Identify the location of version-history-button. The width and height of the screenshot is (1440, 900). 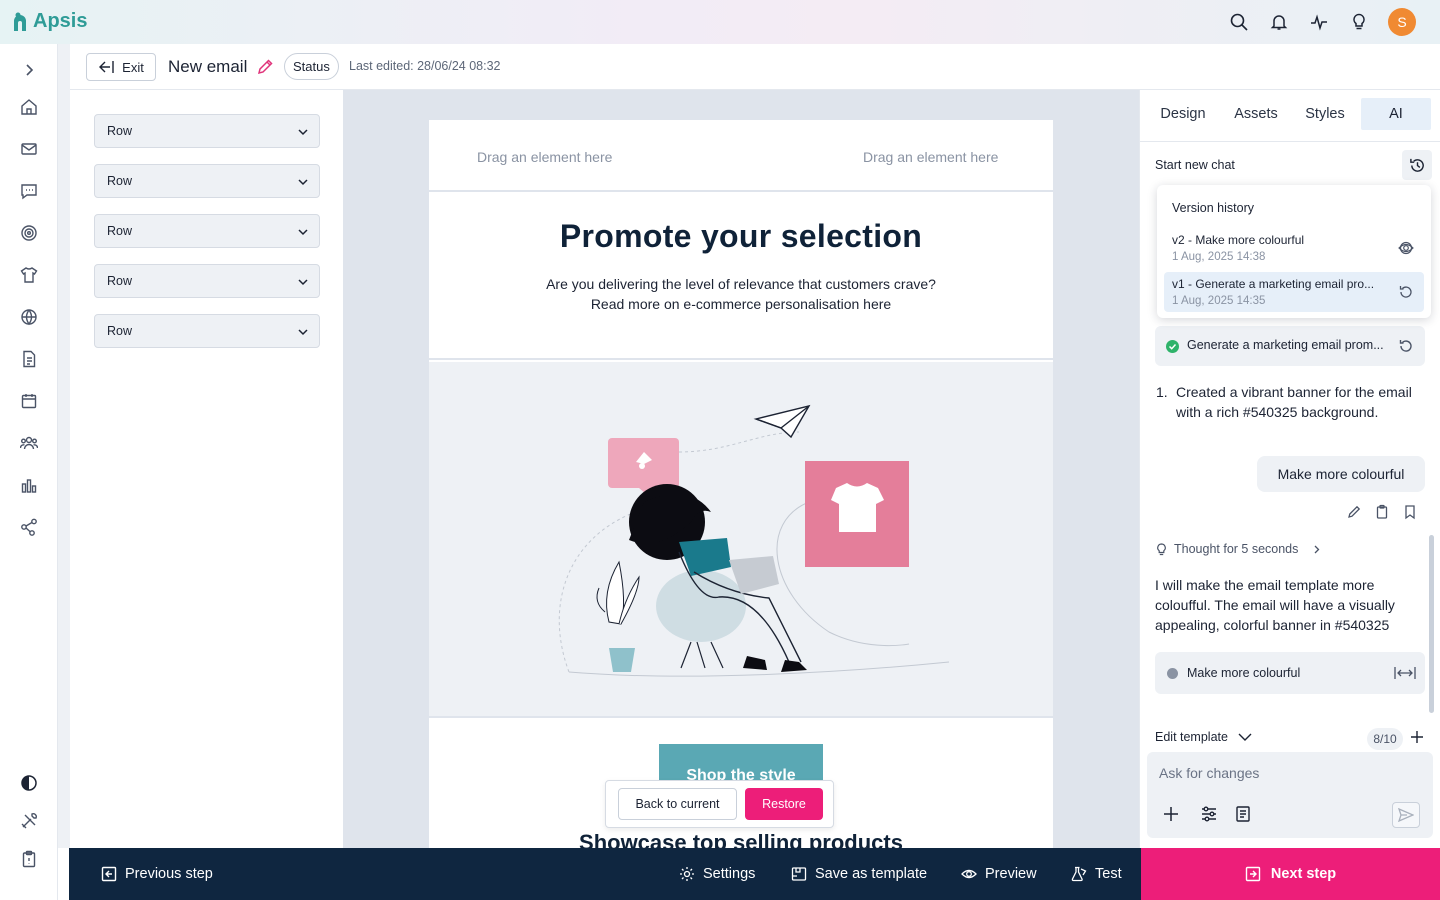
(1417, 165).